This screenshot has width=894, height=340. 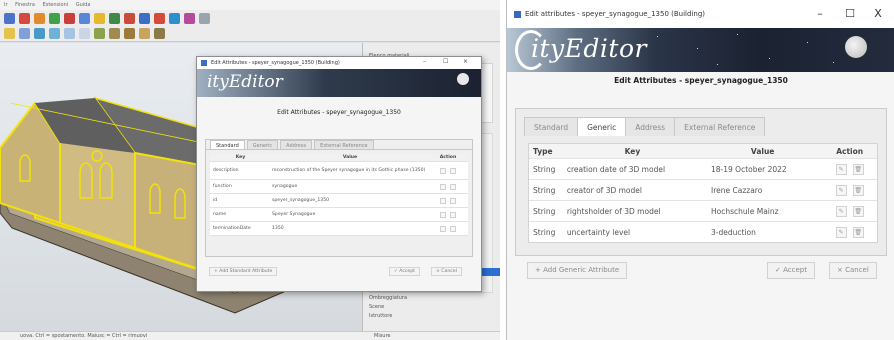 What do you see at coordinates (144, 33) in the screenshot?
I see `shaded-icon` at bounding box center [144, 33].